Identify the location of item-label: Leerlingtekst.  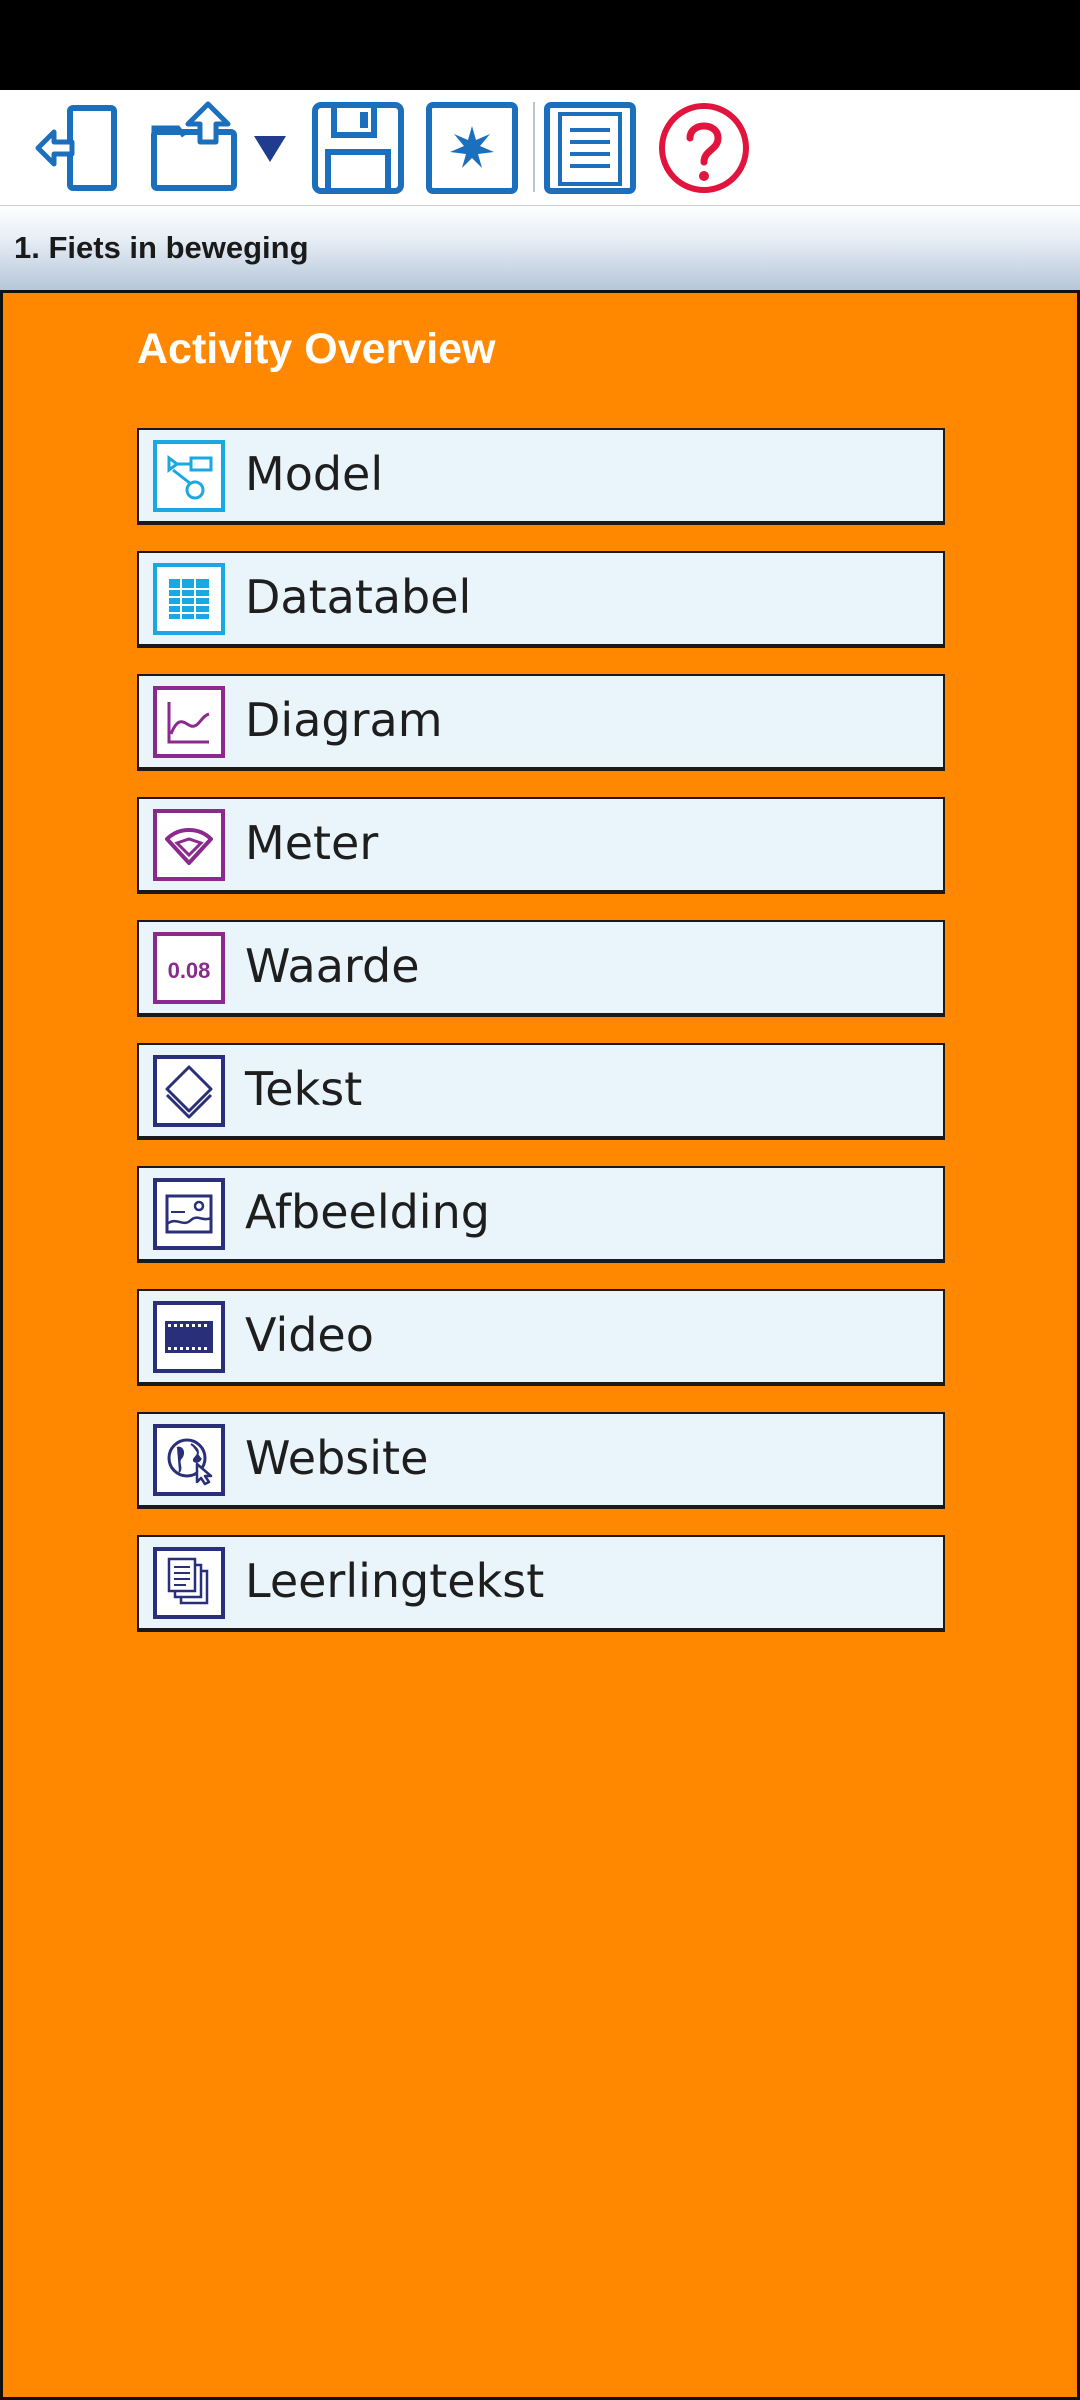
(395, 1581).